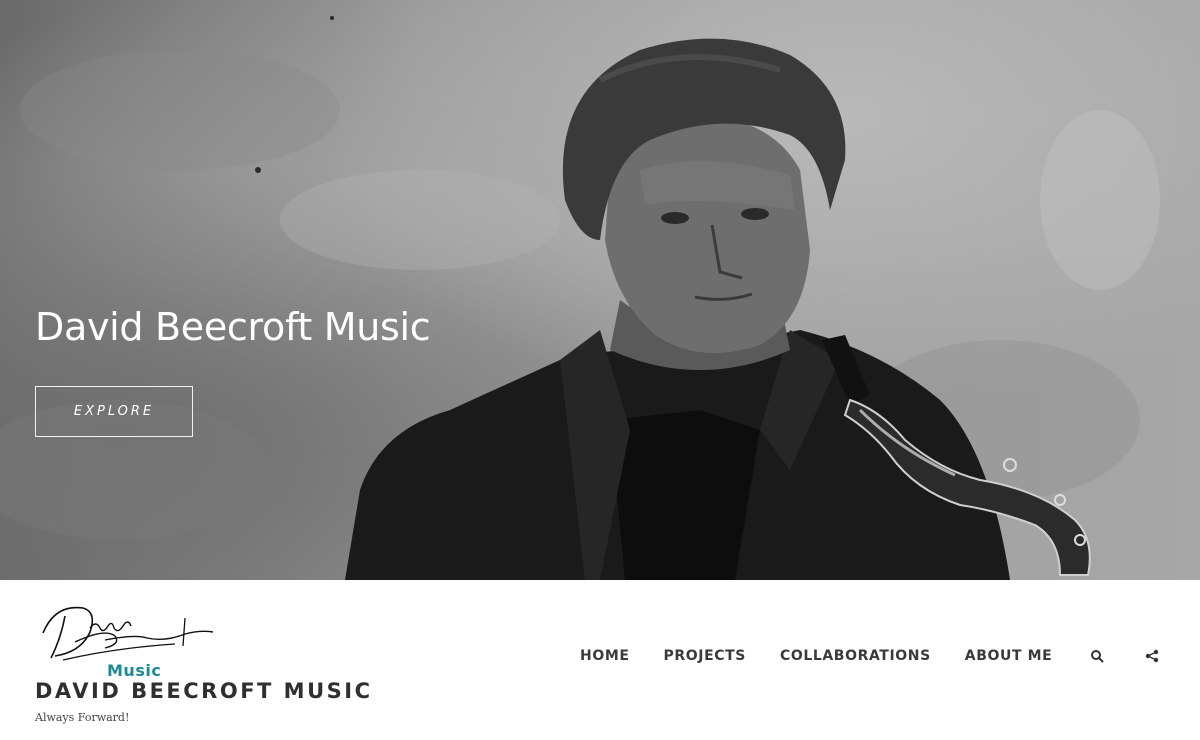 Image resolution: width=1200 pixels, height=740 pixels. What do you see at coordinates (1009, 656) in the screenshot?
I see `nav-about-me: ABOUT ME` at bounding box center [1009, 656].